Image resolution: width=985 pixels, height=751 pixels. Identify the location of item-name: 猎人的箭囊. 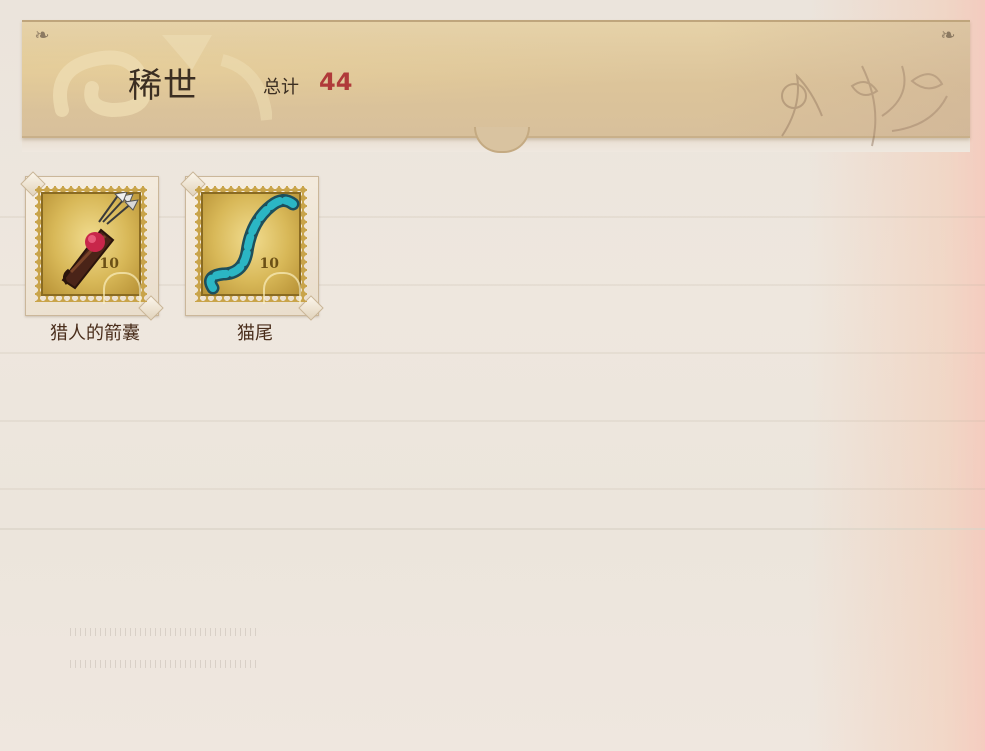
(95, 333).